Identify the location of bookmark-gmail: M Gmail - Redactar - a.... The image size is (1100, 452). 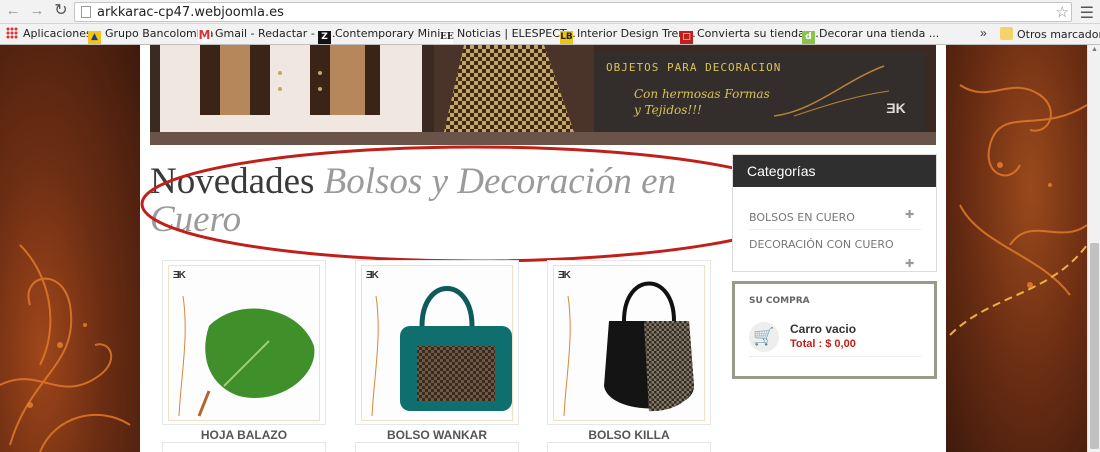
(267, 34).